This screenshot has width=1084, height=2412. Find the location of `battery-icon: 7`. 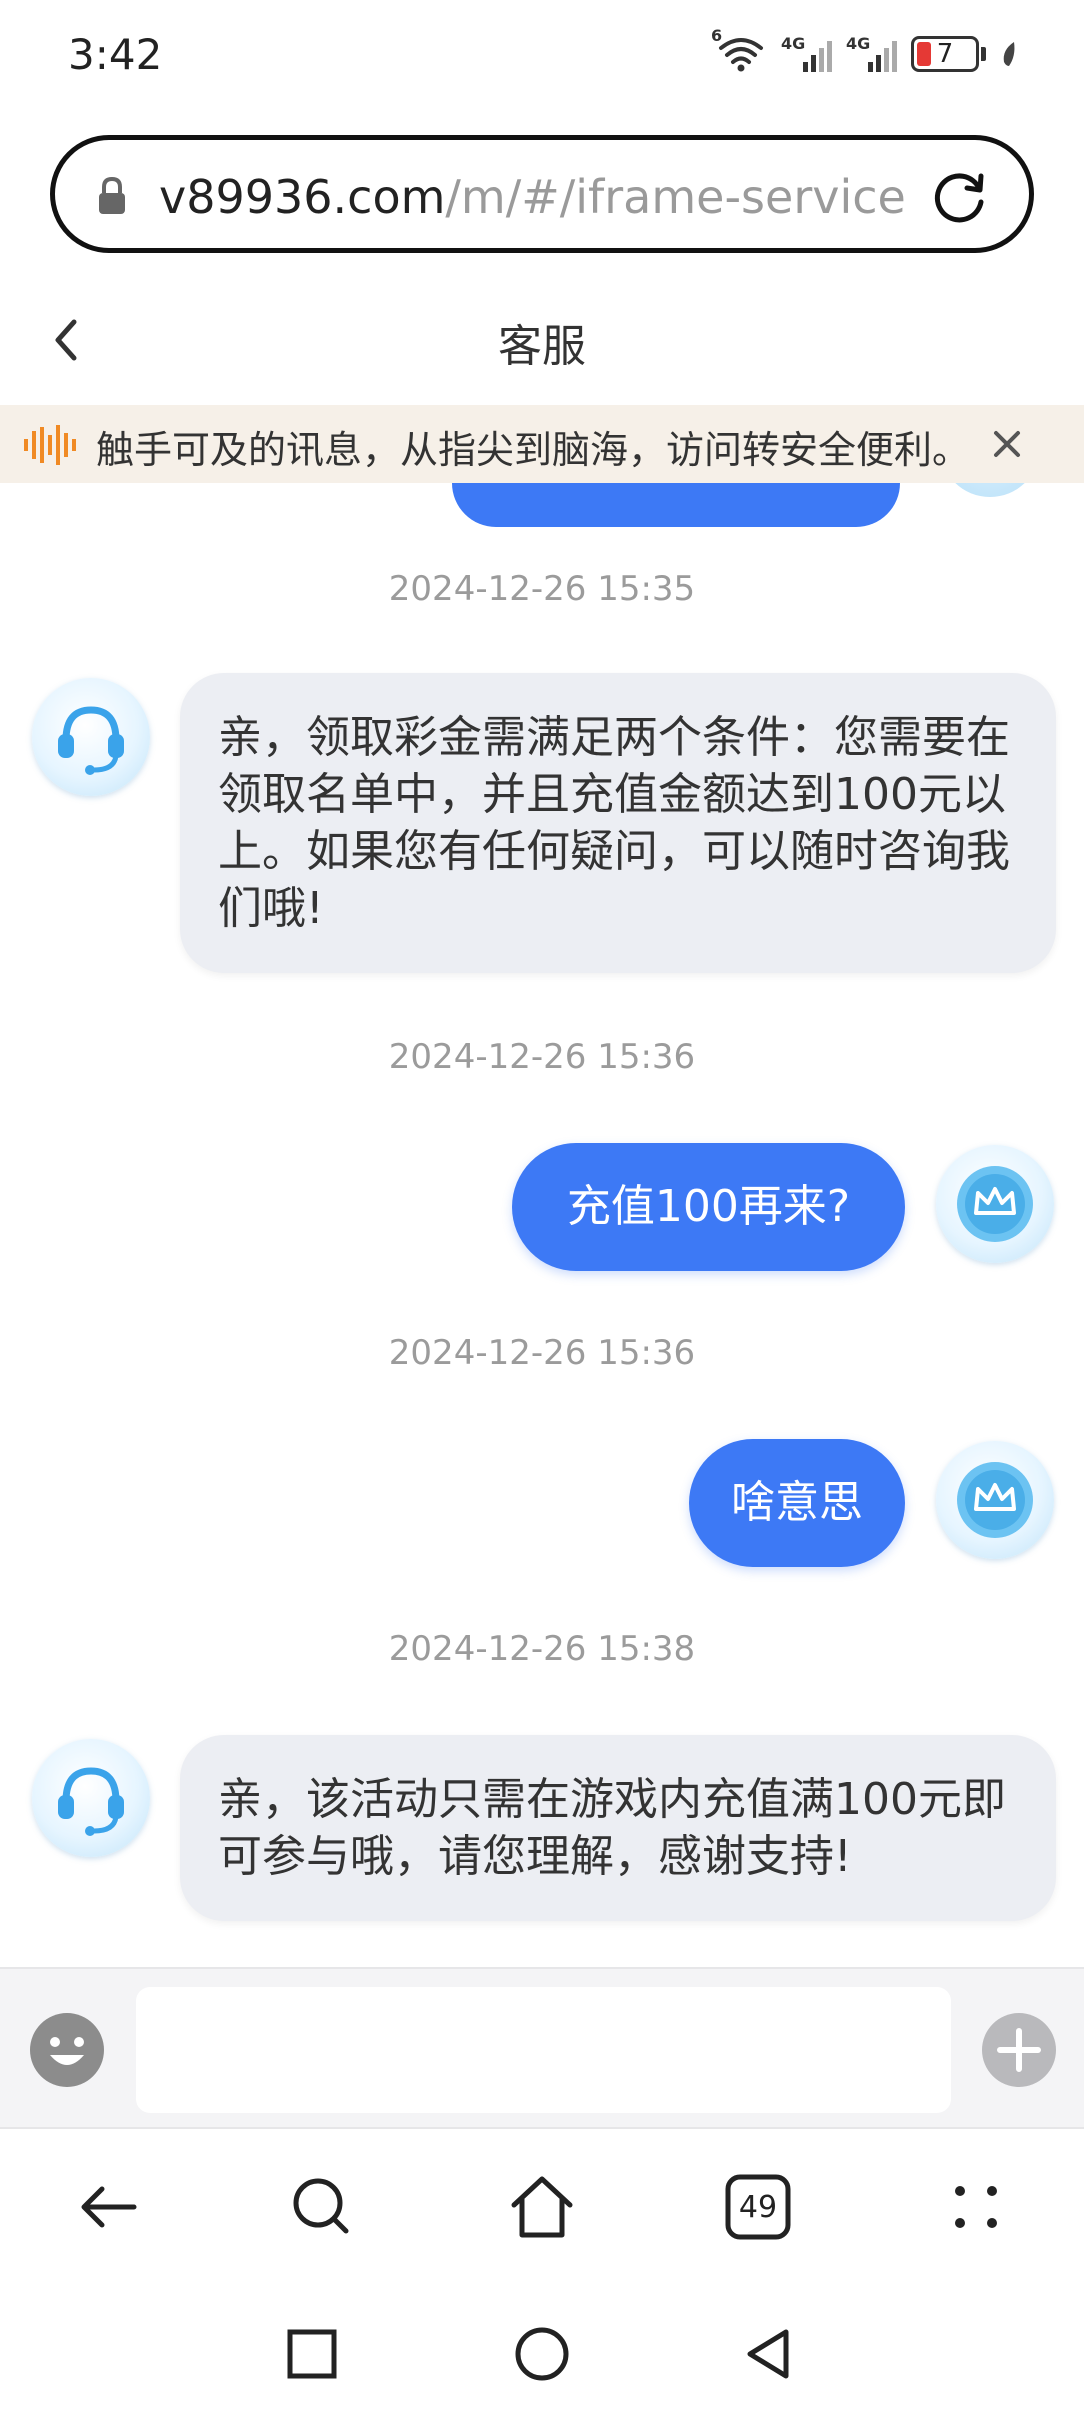

battery-icon: 7 is located at coordinates (945, 54).